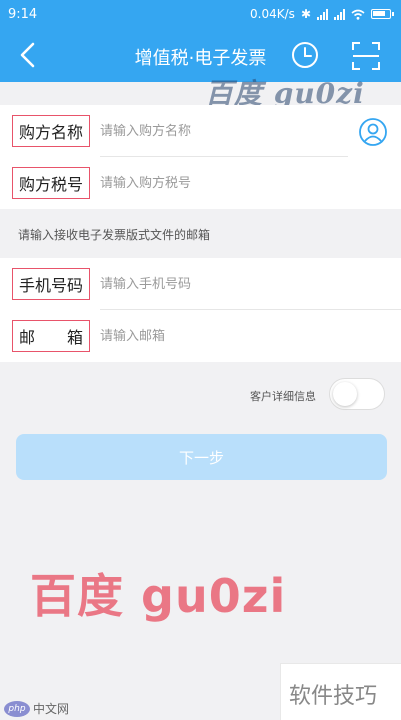  Describe the element at coordinates (366, 56) in the screenshot. I see `scan-icon` at that location.